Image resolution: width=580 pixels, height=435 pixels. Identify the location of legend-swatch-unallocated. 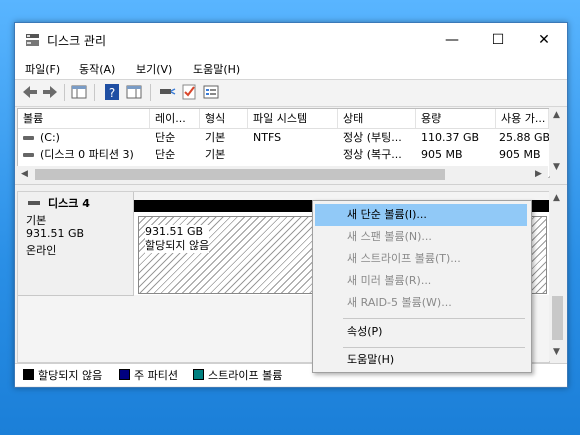
(28, 374).